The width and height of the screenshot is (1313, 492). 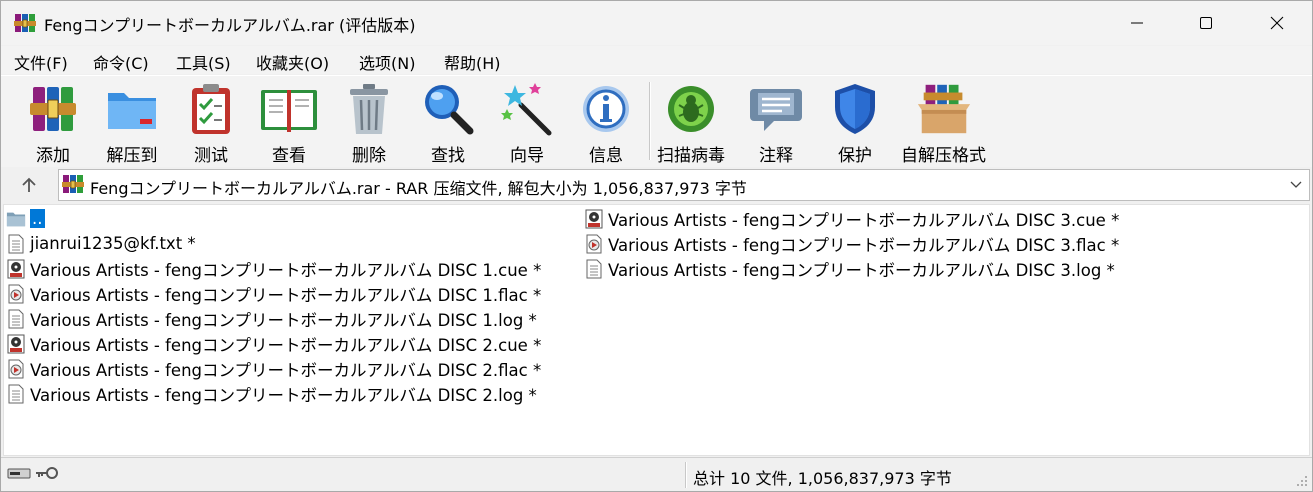 I want to click on extract-to-button: 解压到, so click(x=132, y=123).